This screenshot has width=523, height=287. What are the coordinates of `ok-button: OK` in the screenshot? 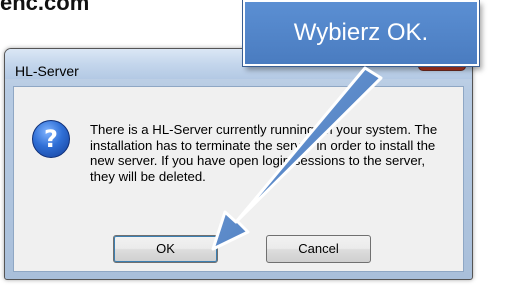 It's located at (165, 249).